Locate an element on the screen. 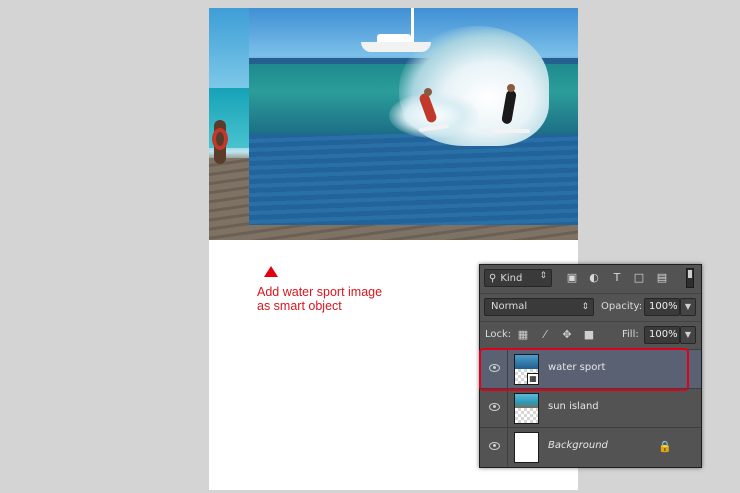 The width and height of the screenshot is (740, 493). layer-background: Background 🔒 is located at coordinates (590, 446).